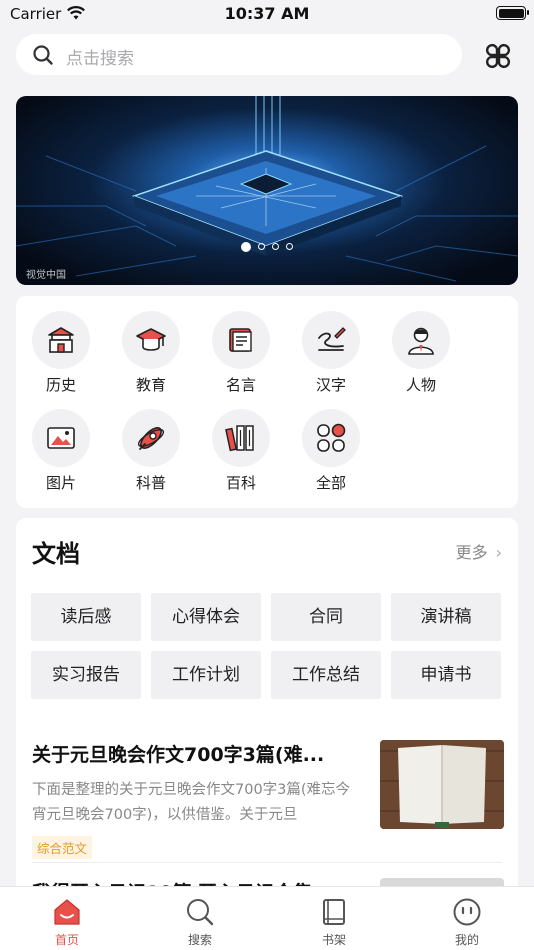 The image size is (534, 950). I want to click on chevron-right-icon: ›, so click(498, 552).